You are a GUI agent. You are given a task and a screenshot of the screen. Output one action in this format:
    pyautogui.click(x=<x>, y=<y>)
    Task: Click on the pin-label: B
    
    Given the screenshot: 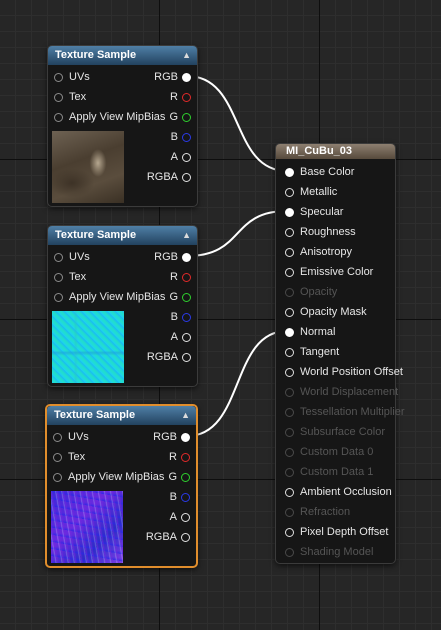 What is the action you would take?
    pyautogui.click(x=174, y=137)
    